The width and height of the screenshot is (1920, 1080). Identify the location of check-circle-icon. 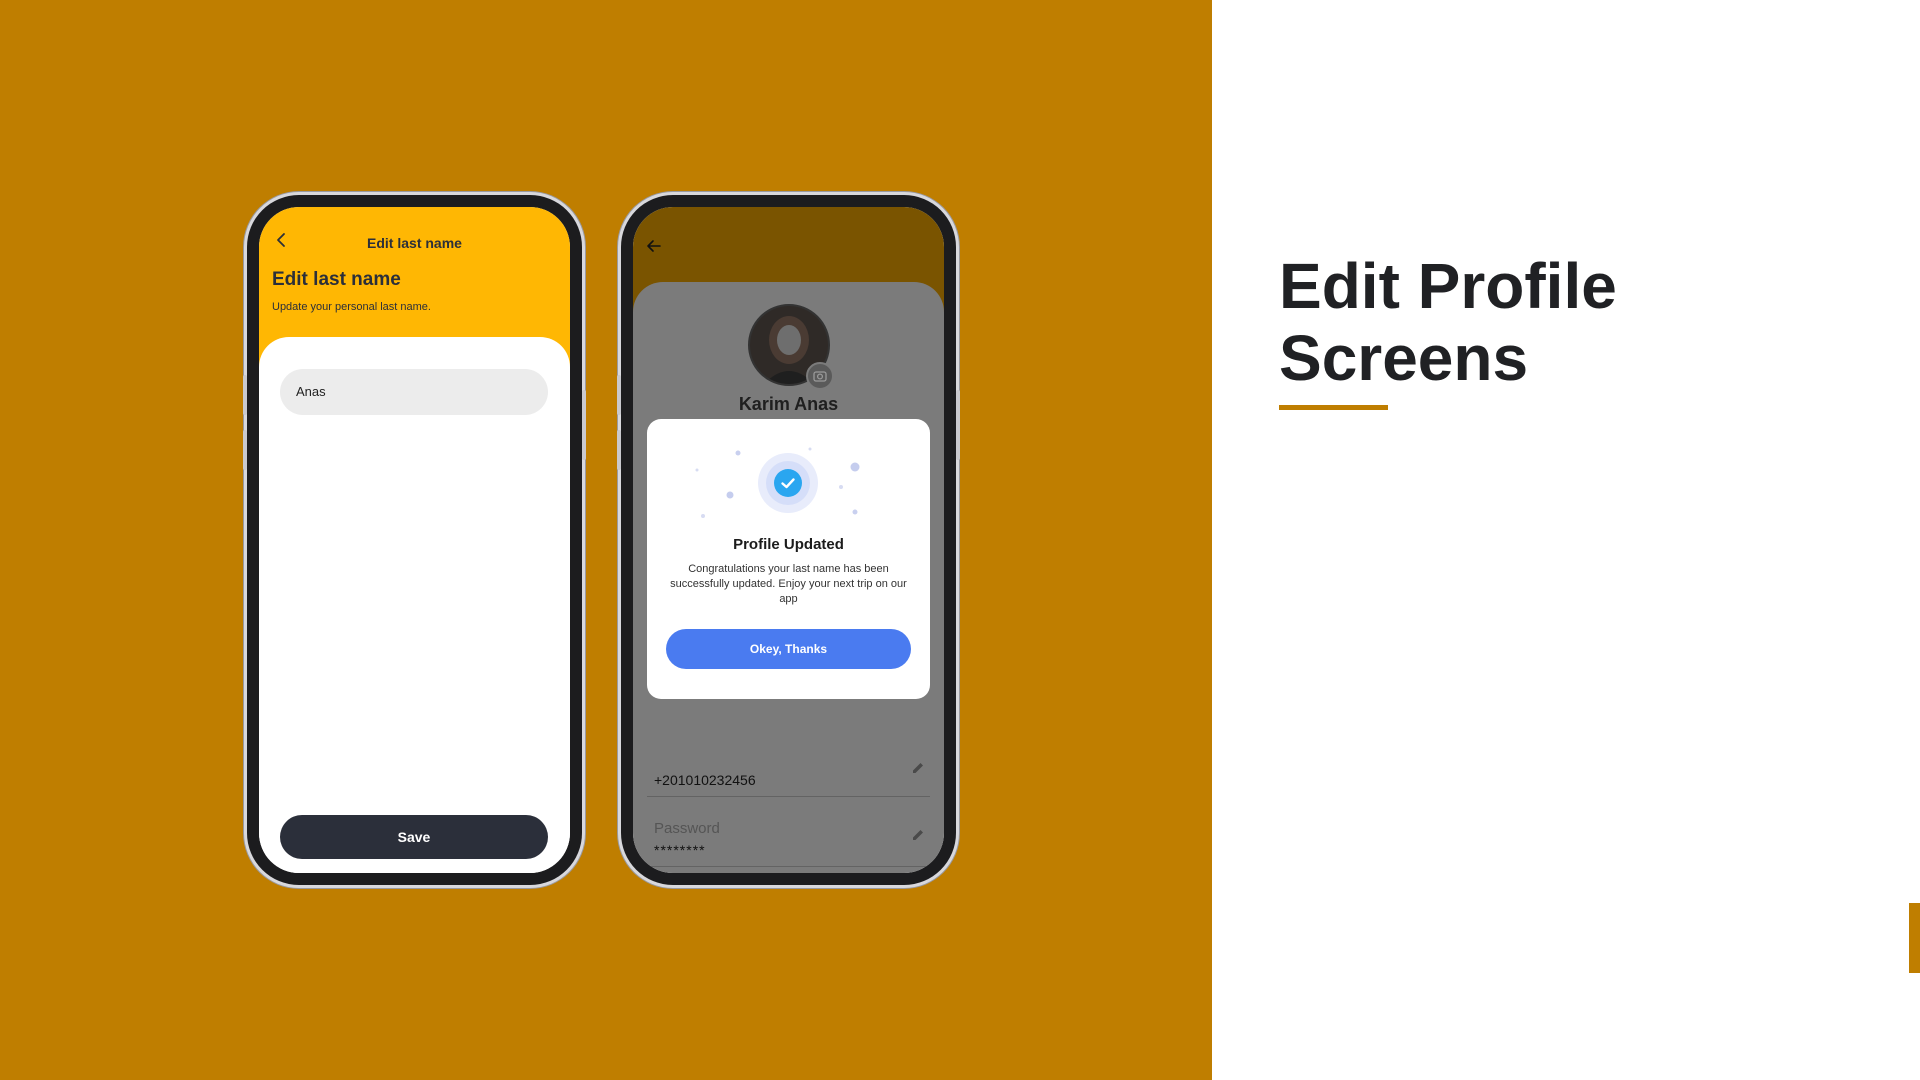
(788, 483).